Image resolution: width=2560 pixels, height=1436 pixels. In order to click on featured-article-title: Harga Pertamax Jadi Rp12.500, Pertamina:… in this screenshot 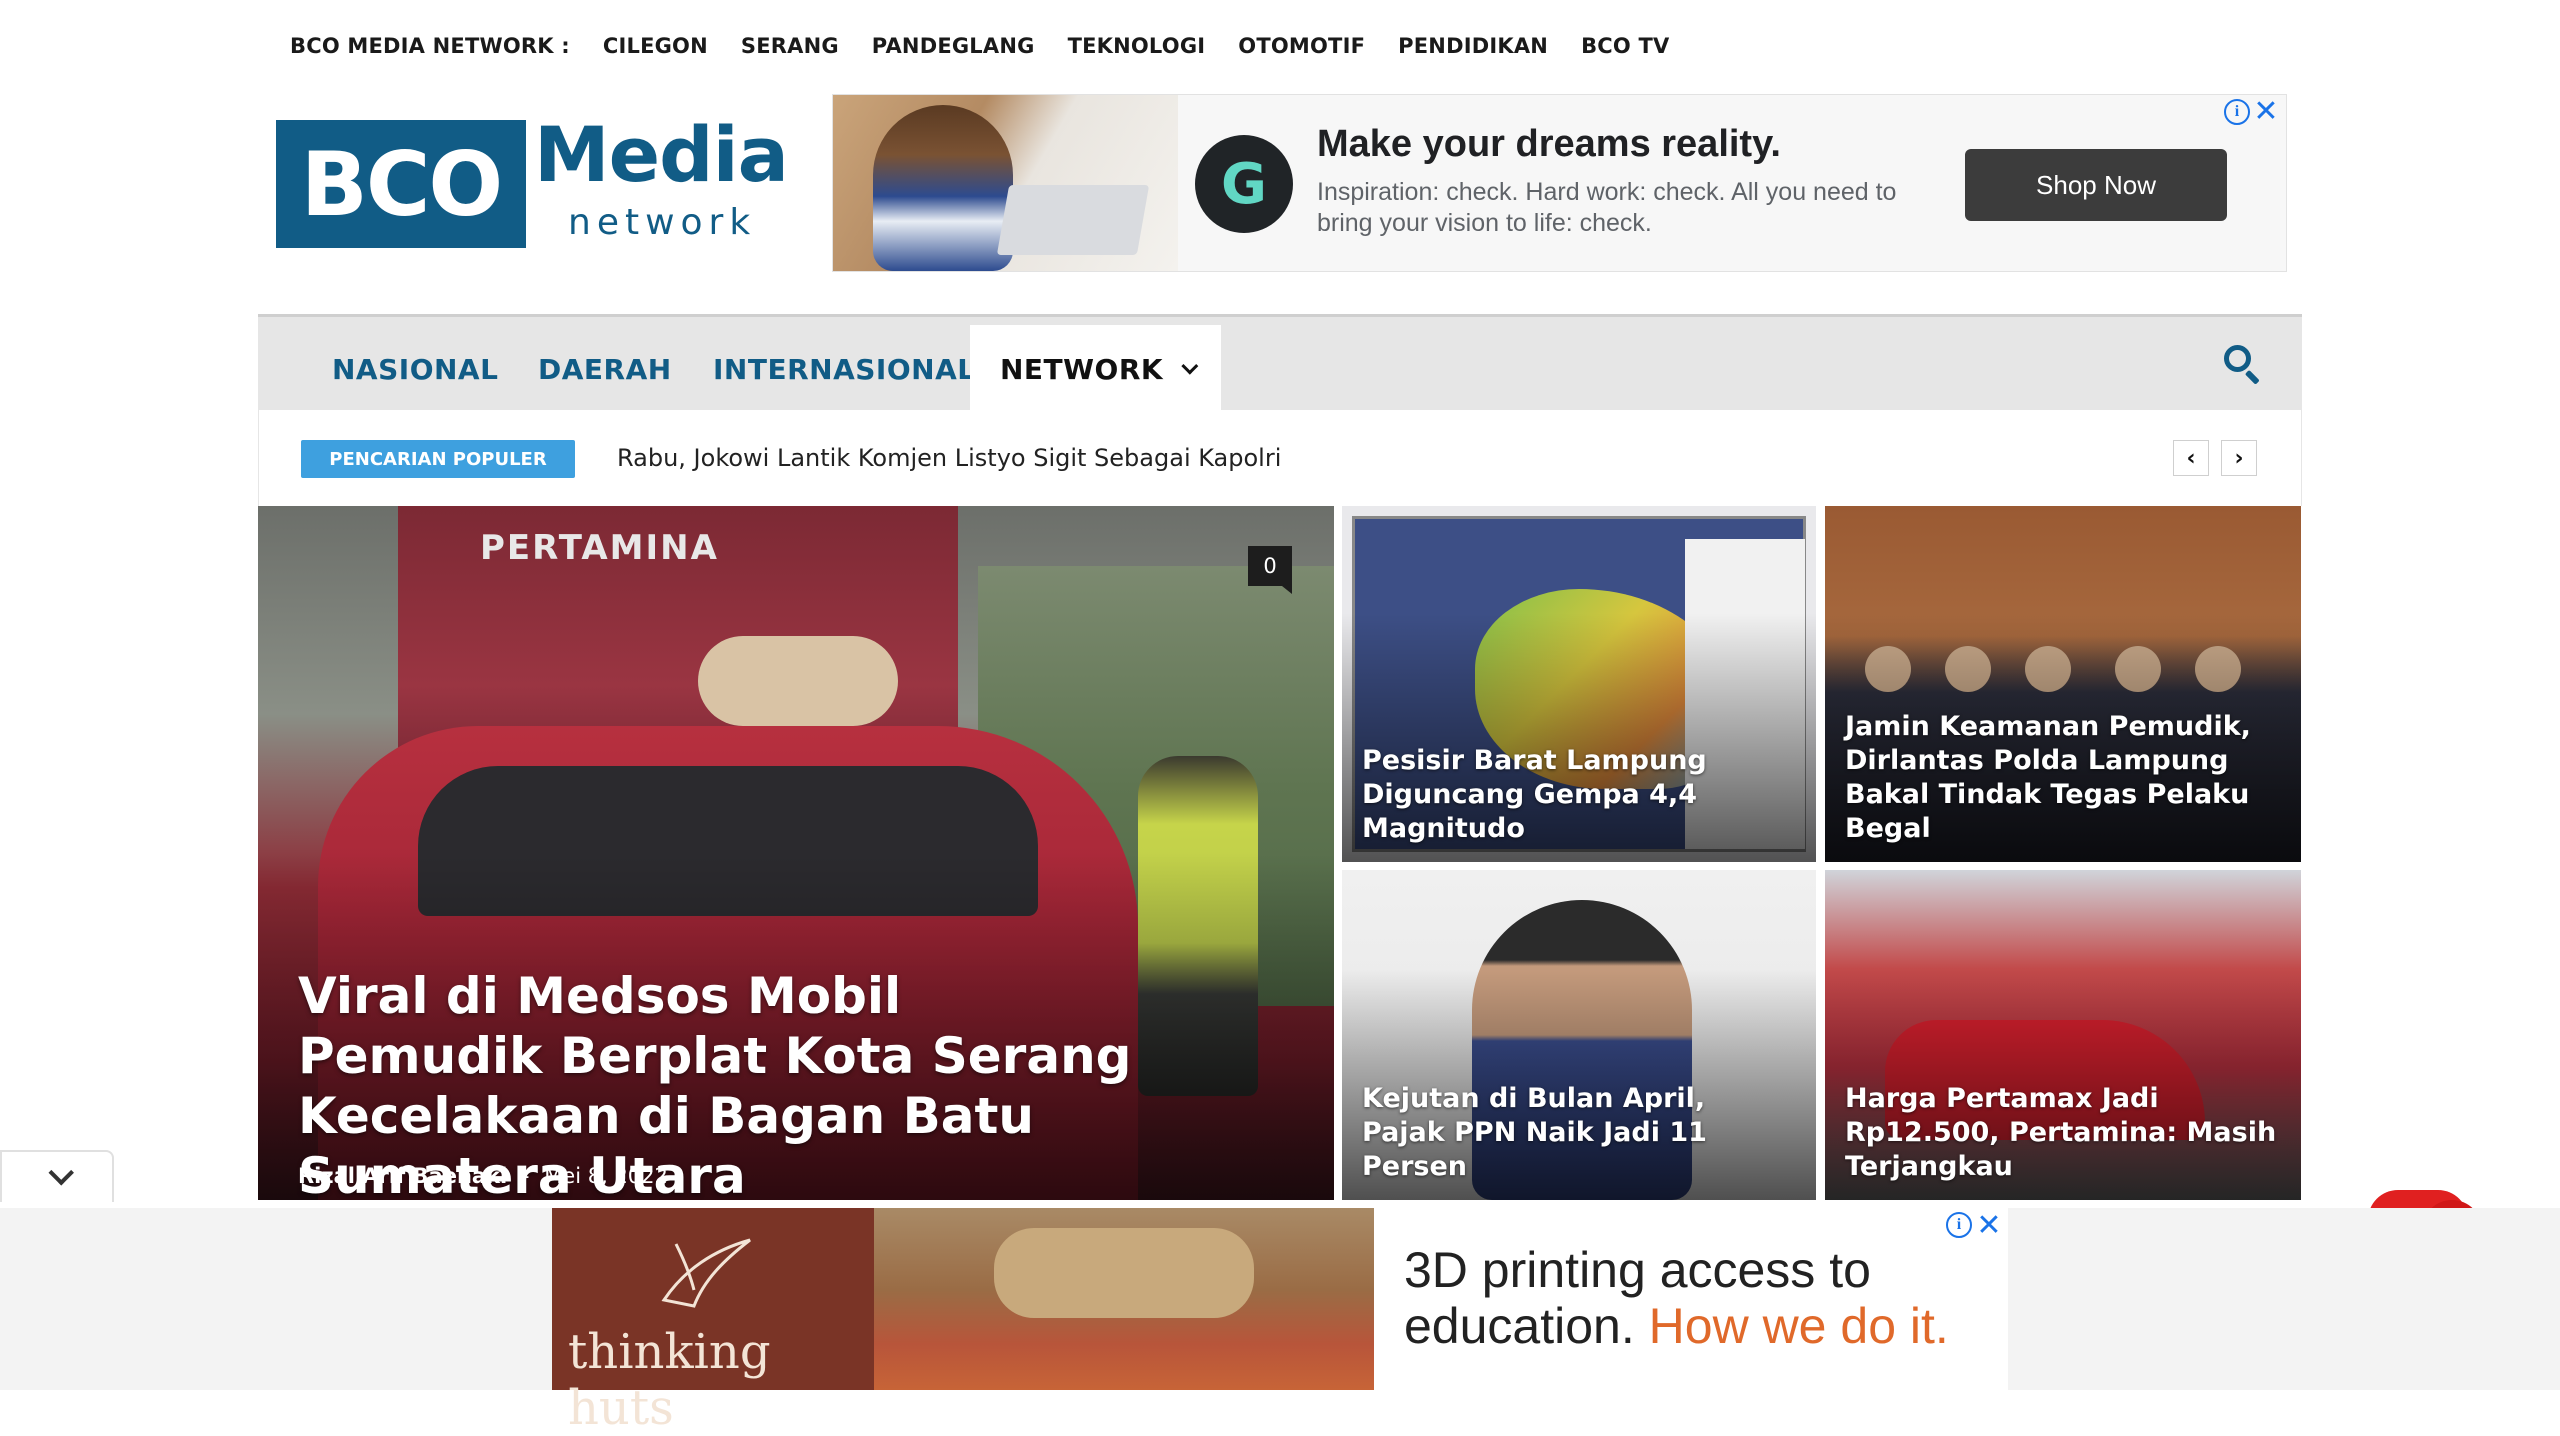, I will do `click(2063, 1133)`.